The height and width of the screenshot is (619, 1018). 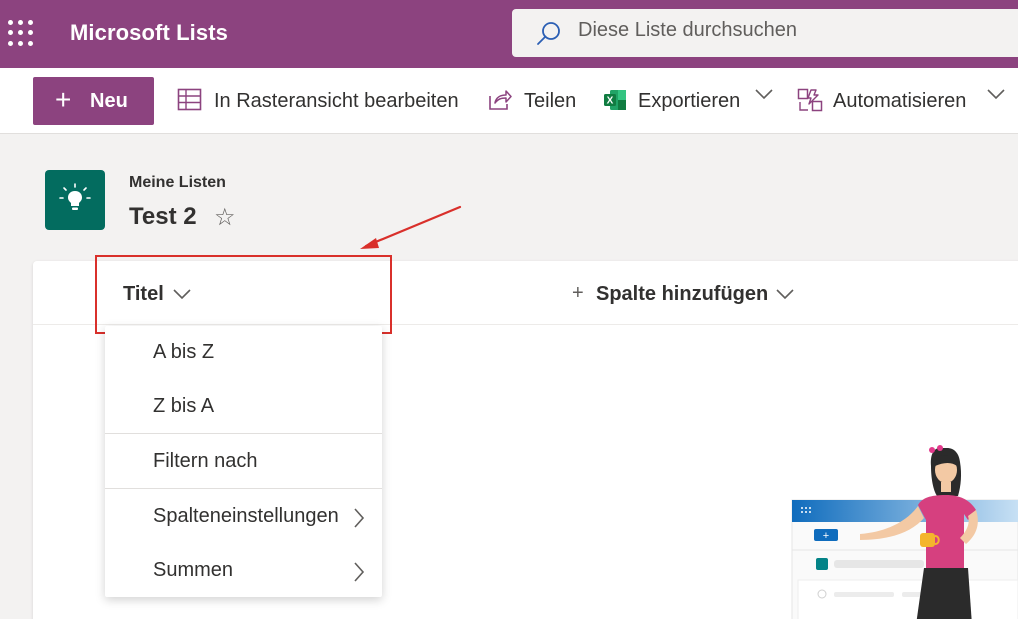 I want to click on menu-item-filter-by: Filtern nach, so click(x=243, y=462).